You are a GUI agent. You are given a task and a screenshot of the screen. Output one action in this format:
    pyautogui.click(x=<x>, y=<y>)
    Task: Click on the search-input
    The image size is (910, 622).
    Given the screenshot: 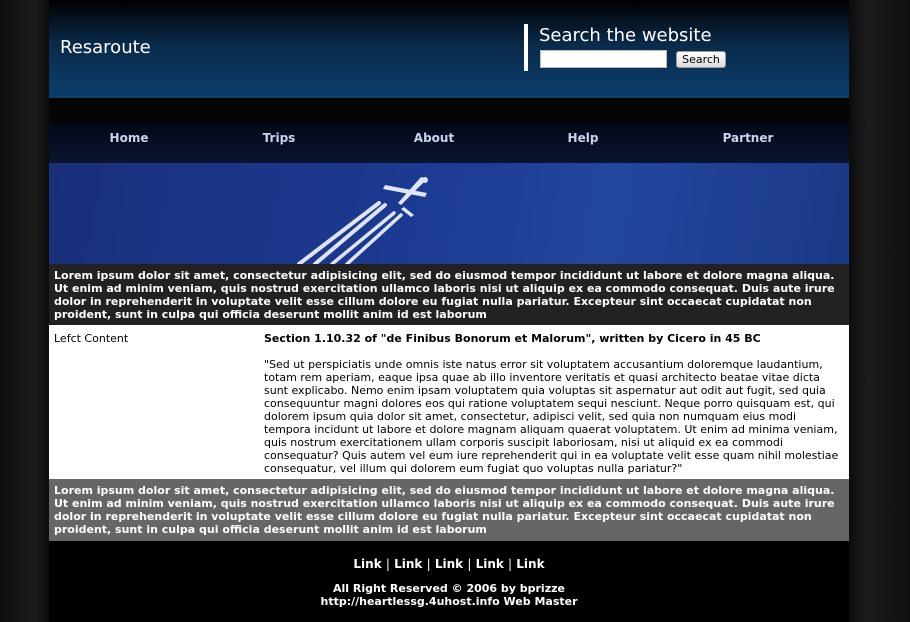 What is the action you would take?
    pyautogui.click(x=603, y=59)
    